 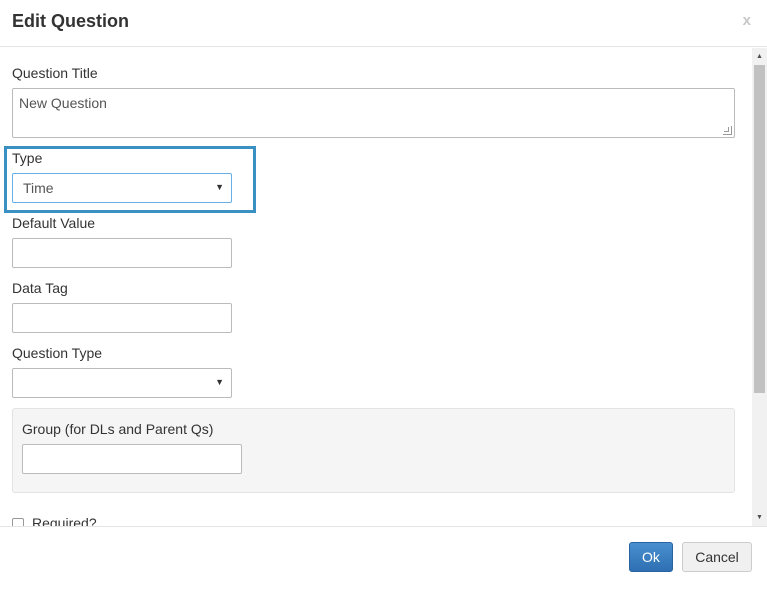 What do you see at coordinates (70, 21) in the screenshot?
I see `dialog-title: Edit Question` at bounding box center [70, 21].